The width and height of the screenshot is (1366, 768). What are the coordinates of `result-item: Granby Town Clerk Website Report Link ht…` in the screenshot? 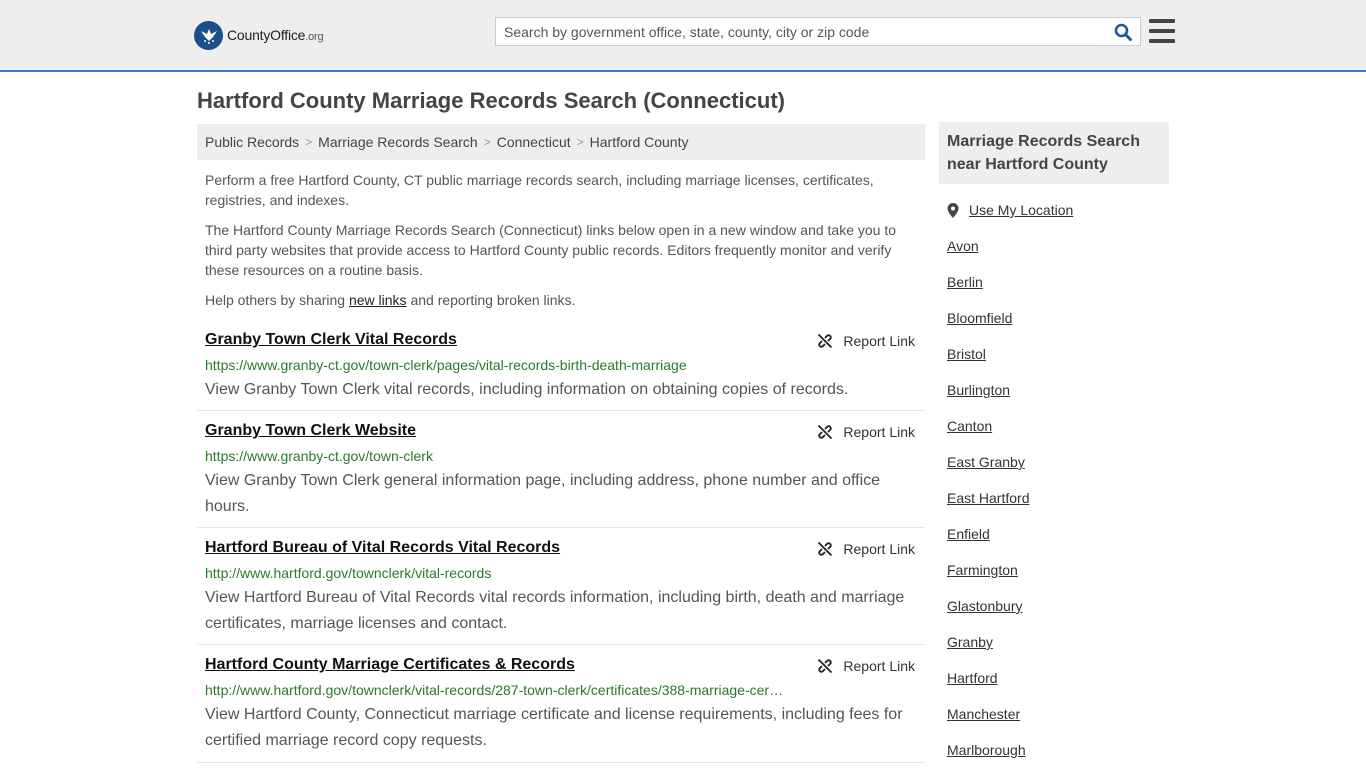 It's located at (561, 475).